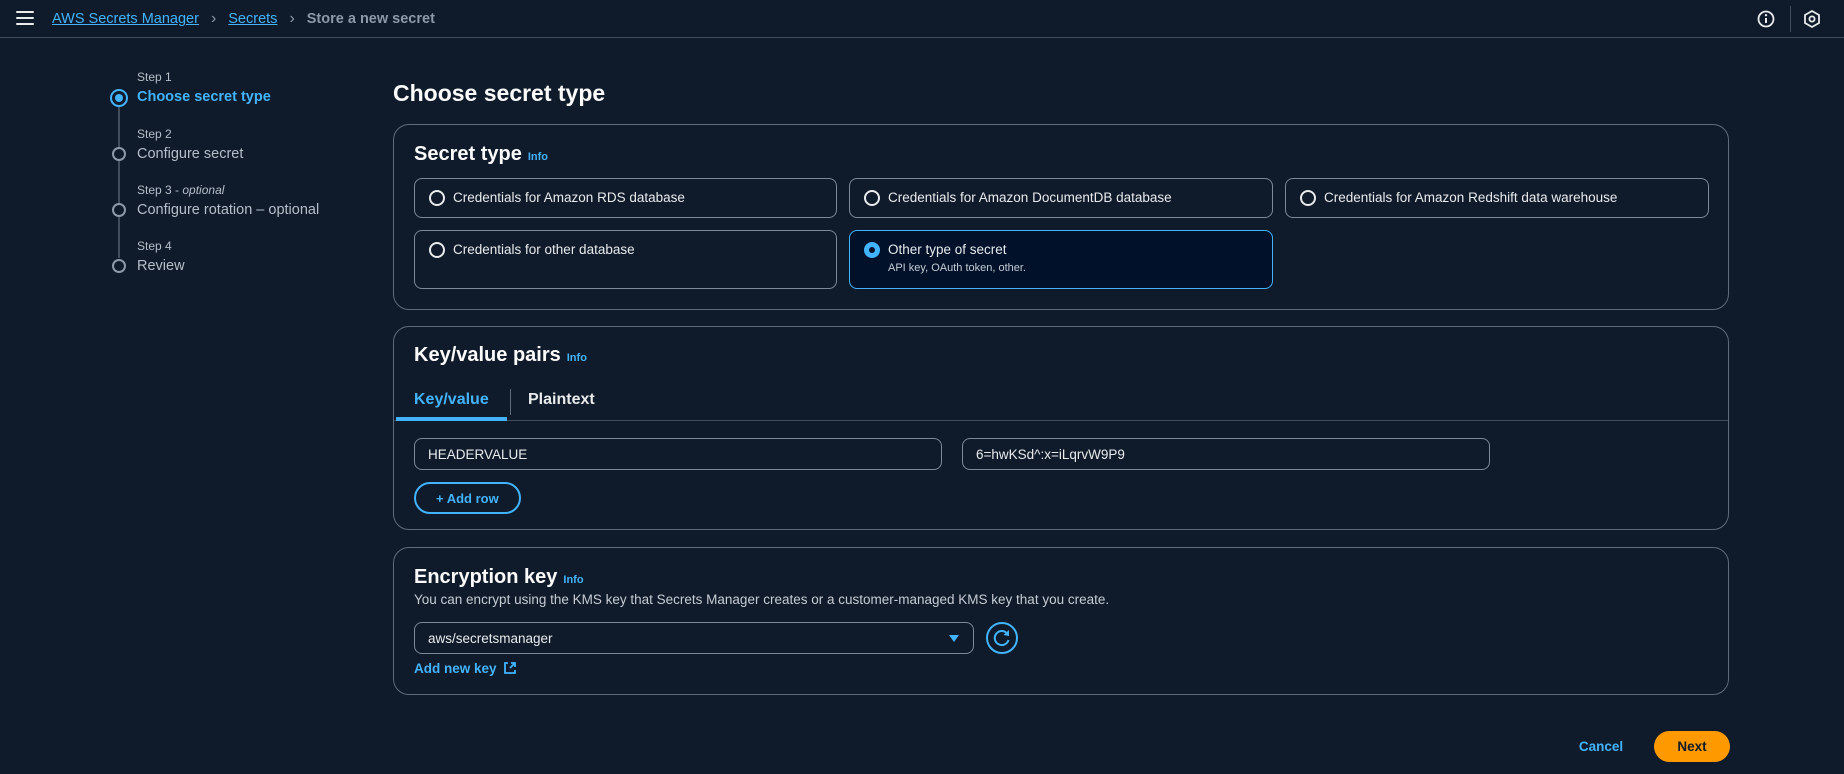  What do you see at coordinates (370, 19) in the screenshot?
I see `breadcrumb-current: Store a new secret` at bounding box center [370, 19].